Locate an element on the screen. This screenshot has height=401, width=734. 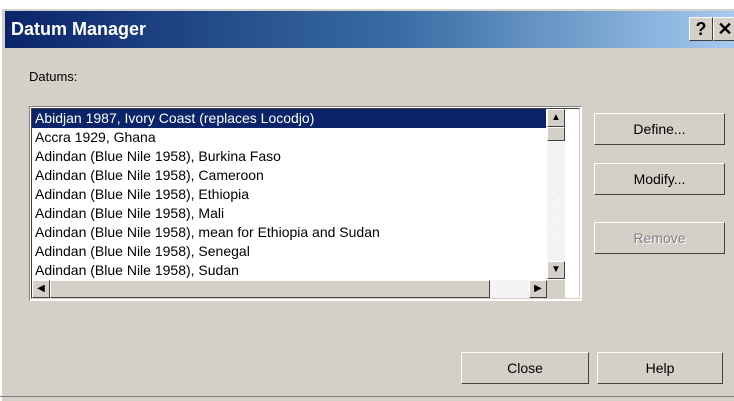
horizontal-scrollbar: ◀ ▶ is located at coordinates (289, 289).